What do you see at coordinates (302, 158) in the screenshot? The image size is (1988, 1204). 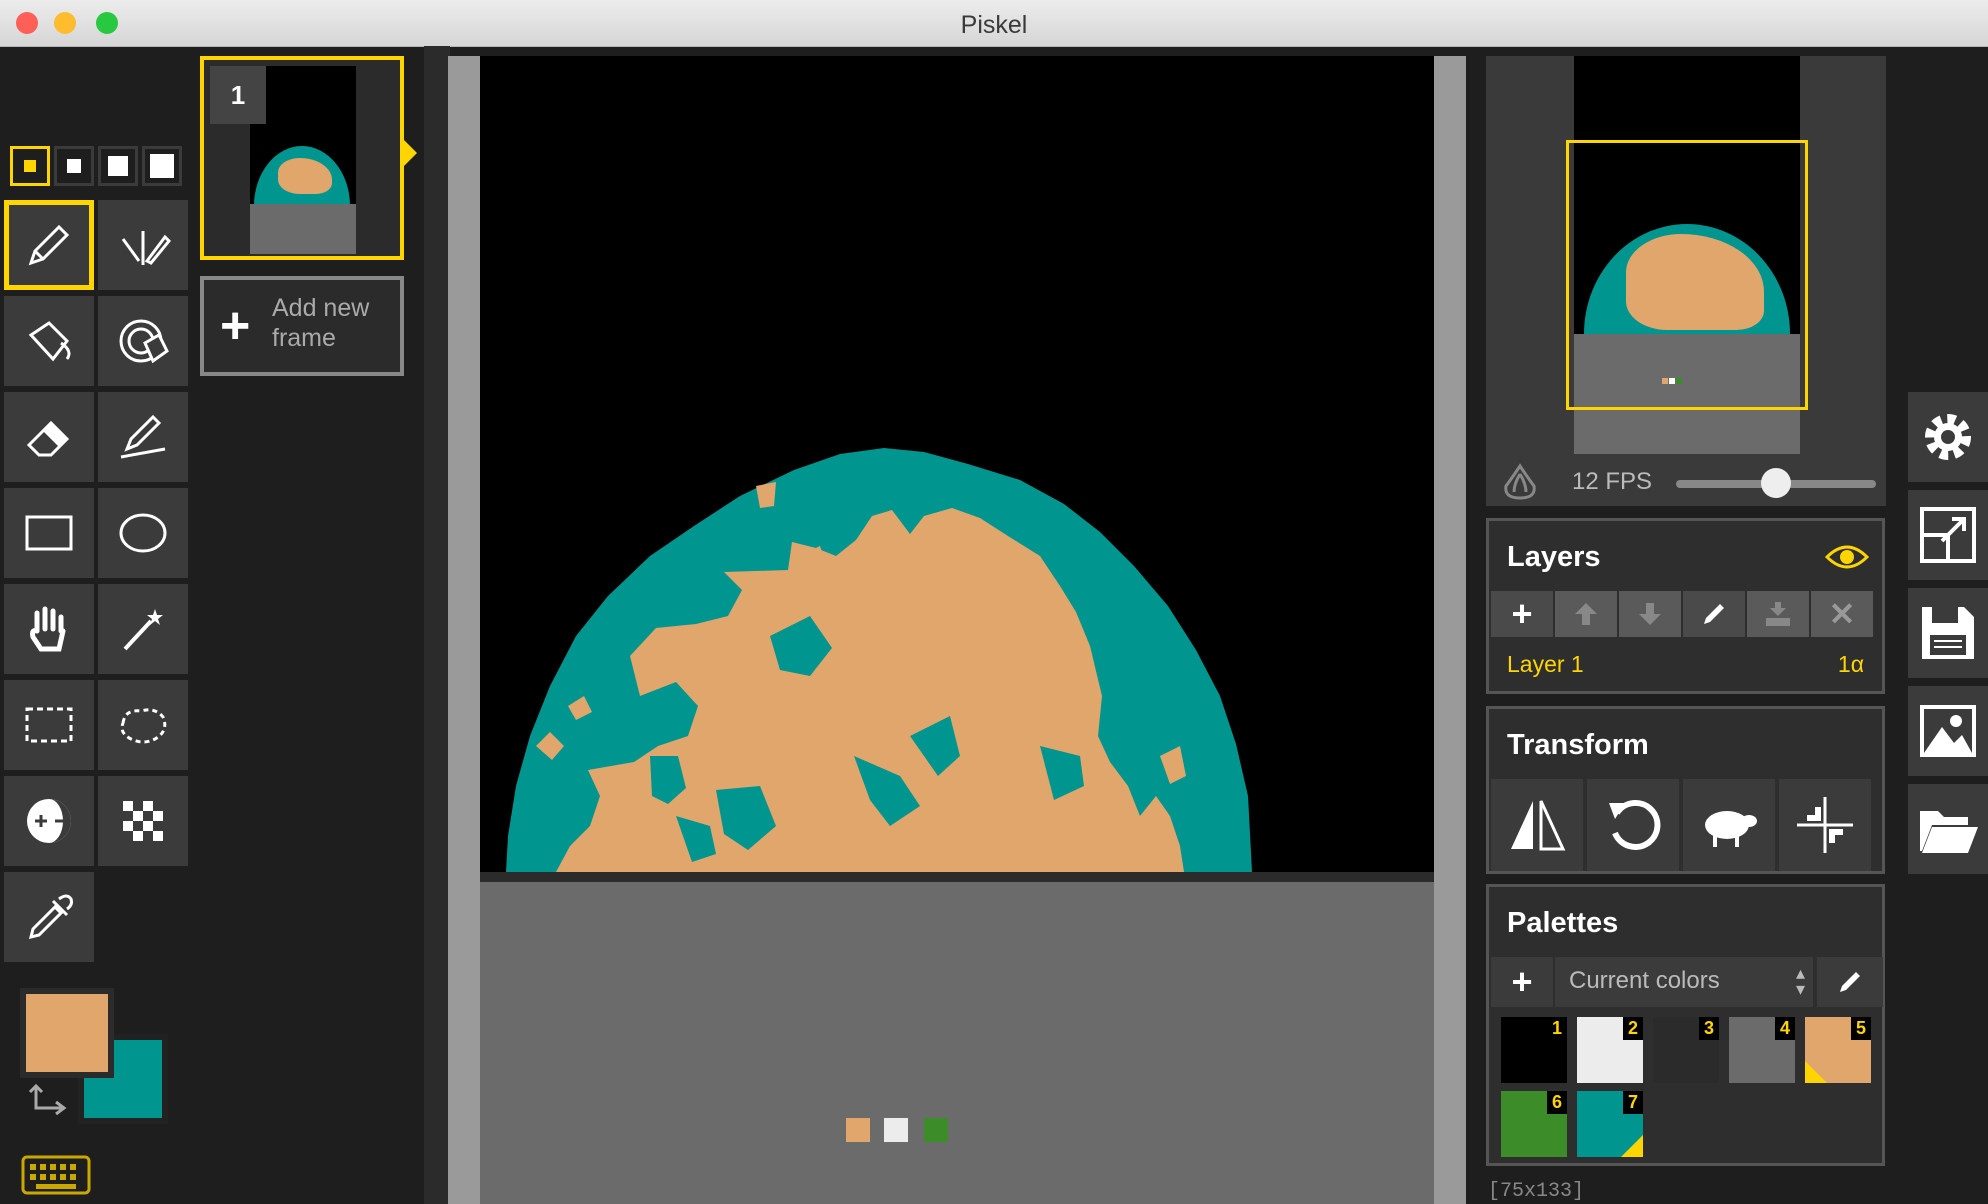 I see `frame-1-thumbnail: 1` at bounding box center [302, 158].